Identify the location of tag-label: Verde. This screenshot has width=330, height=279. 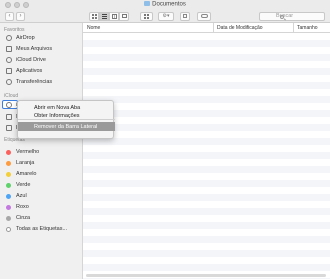
(23, 185).